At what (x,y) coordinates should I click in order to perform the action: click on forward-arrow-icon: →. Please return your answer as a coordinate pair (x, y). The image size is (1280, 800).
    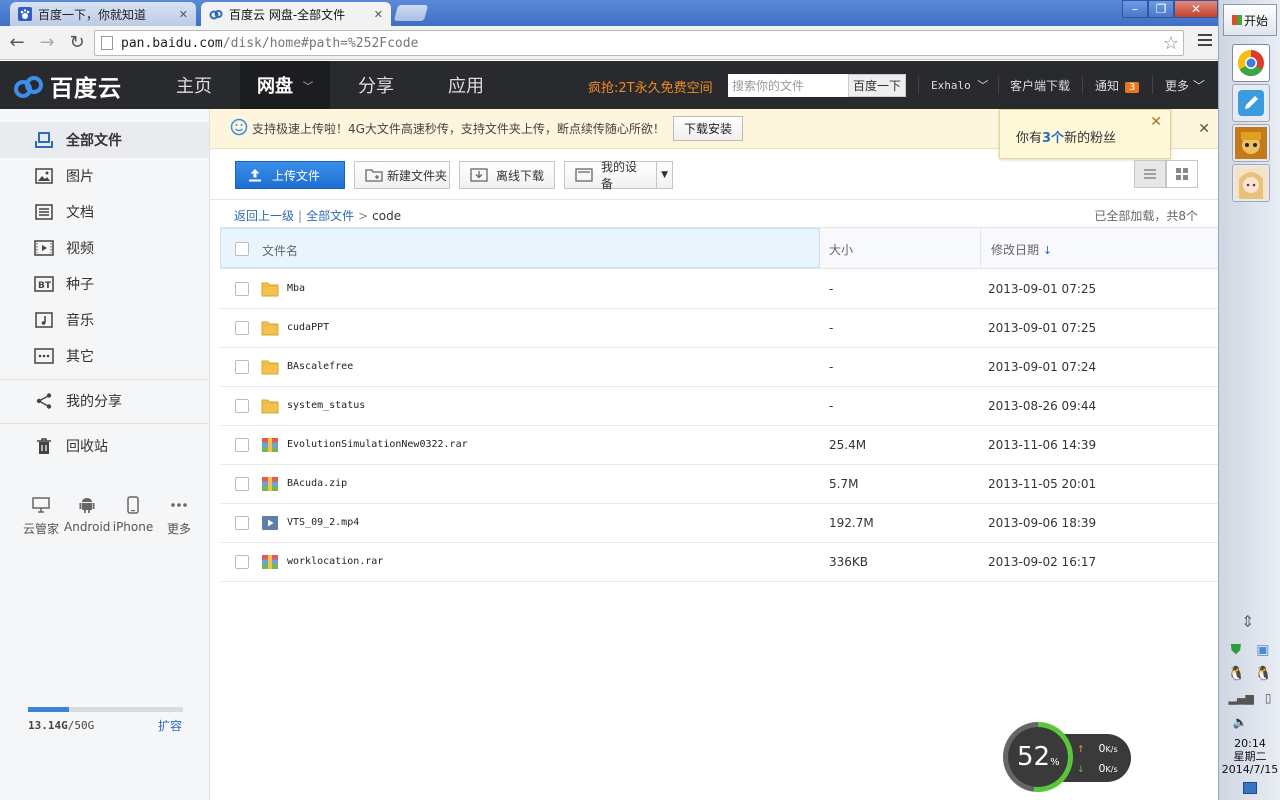
    Looking at the image, I should click on (47, 43).